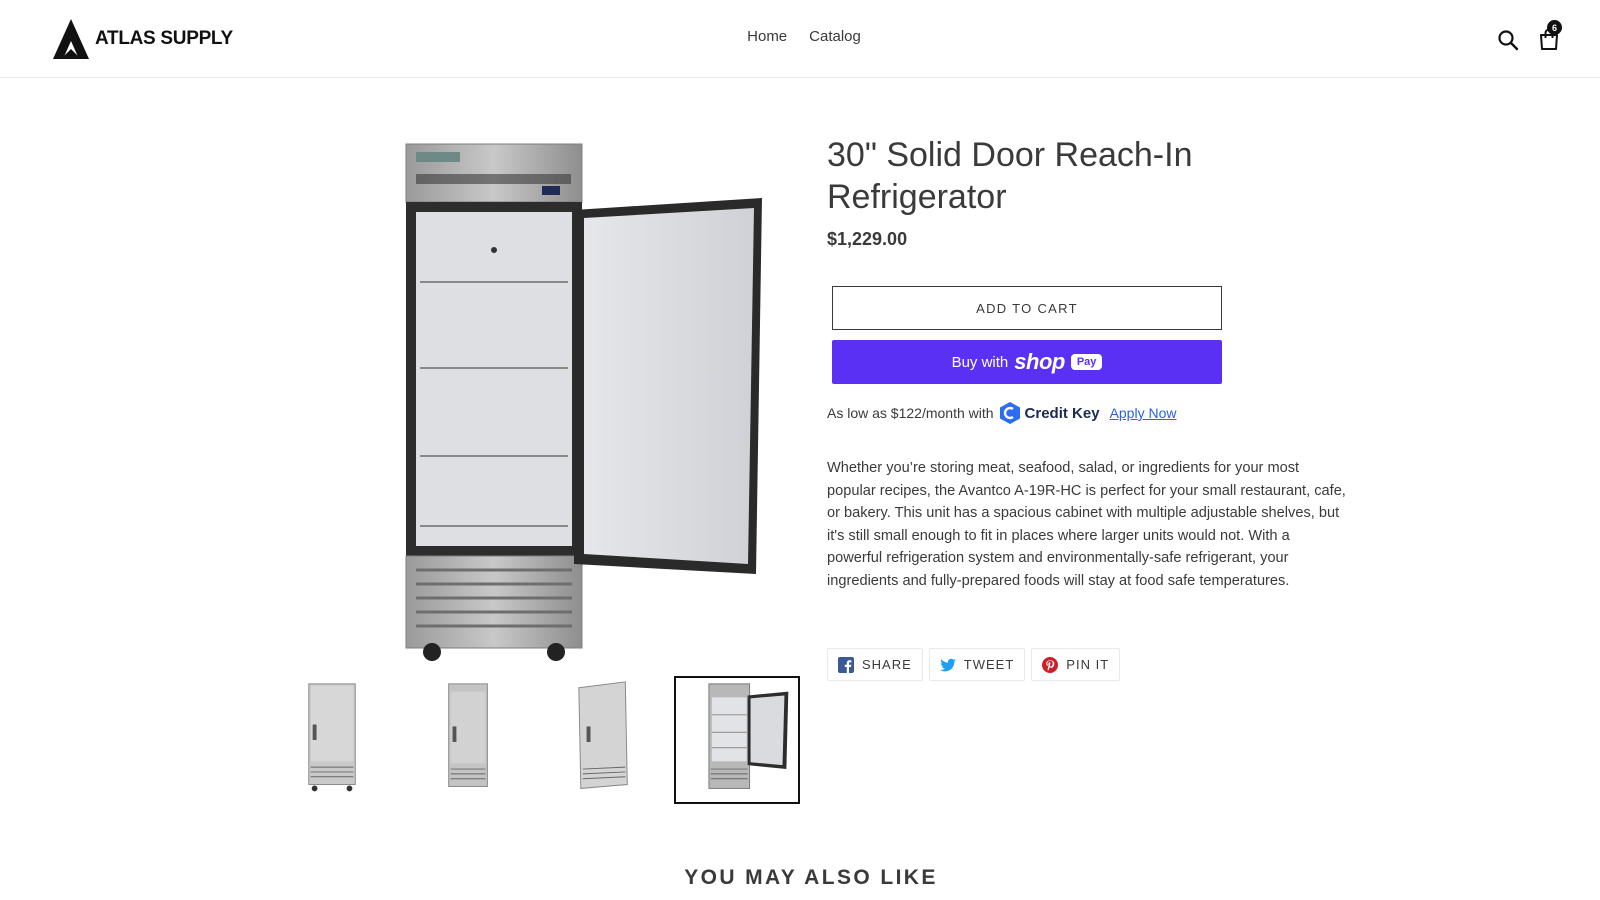  Describe the element at coordinates (1010, 176) in the screenshot. I see `product-title: 30" Solid Door Reach-In Refrigerator` at that location.